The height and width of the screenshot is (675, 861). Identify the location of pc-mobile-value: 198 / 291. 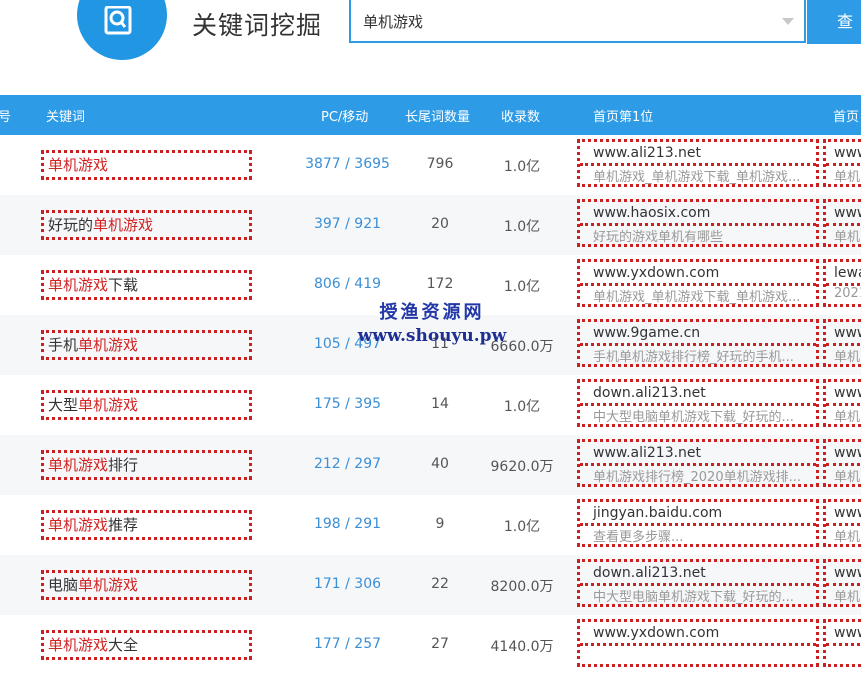
(347, 524).